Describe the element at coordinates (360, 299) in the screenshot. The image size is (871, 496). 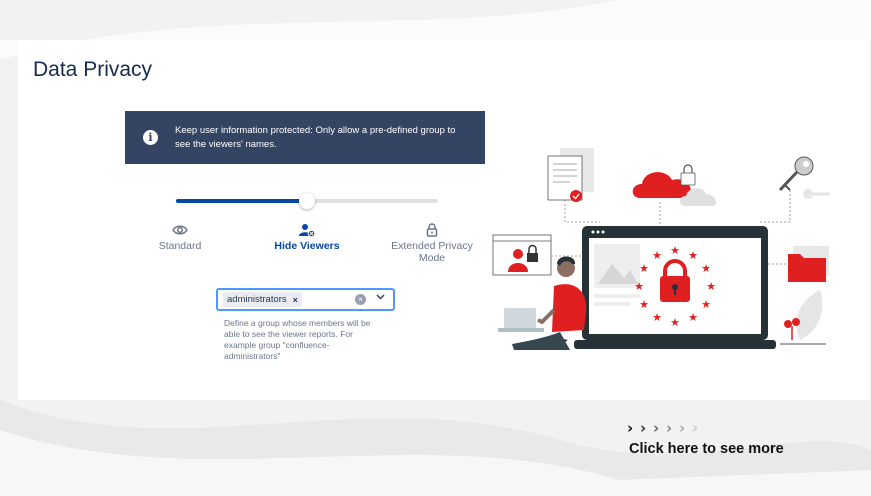
I see `clear-icon: ×` at that location.